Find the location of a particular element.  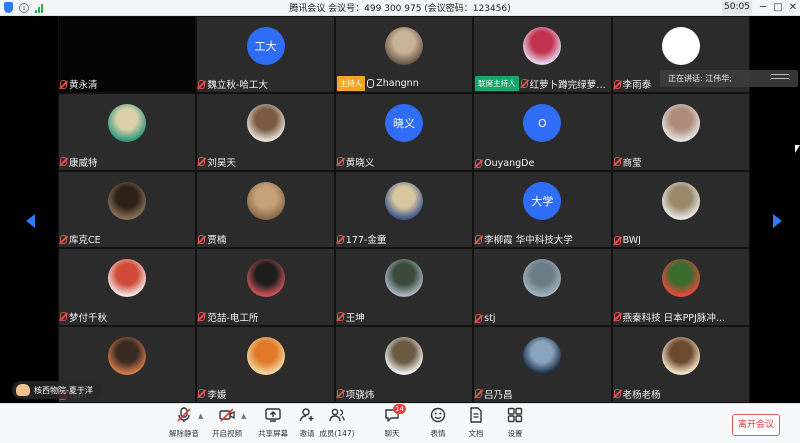

raised-hand-name: 核西物院-夏于洋 is located at coordinates (63, 390).